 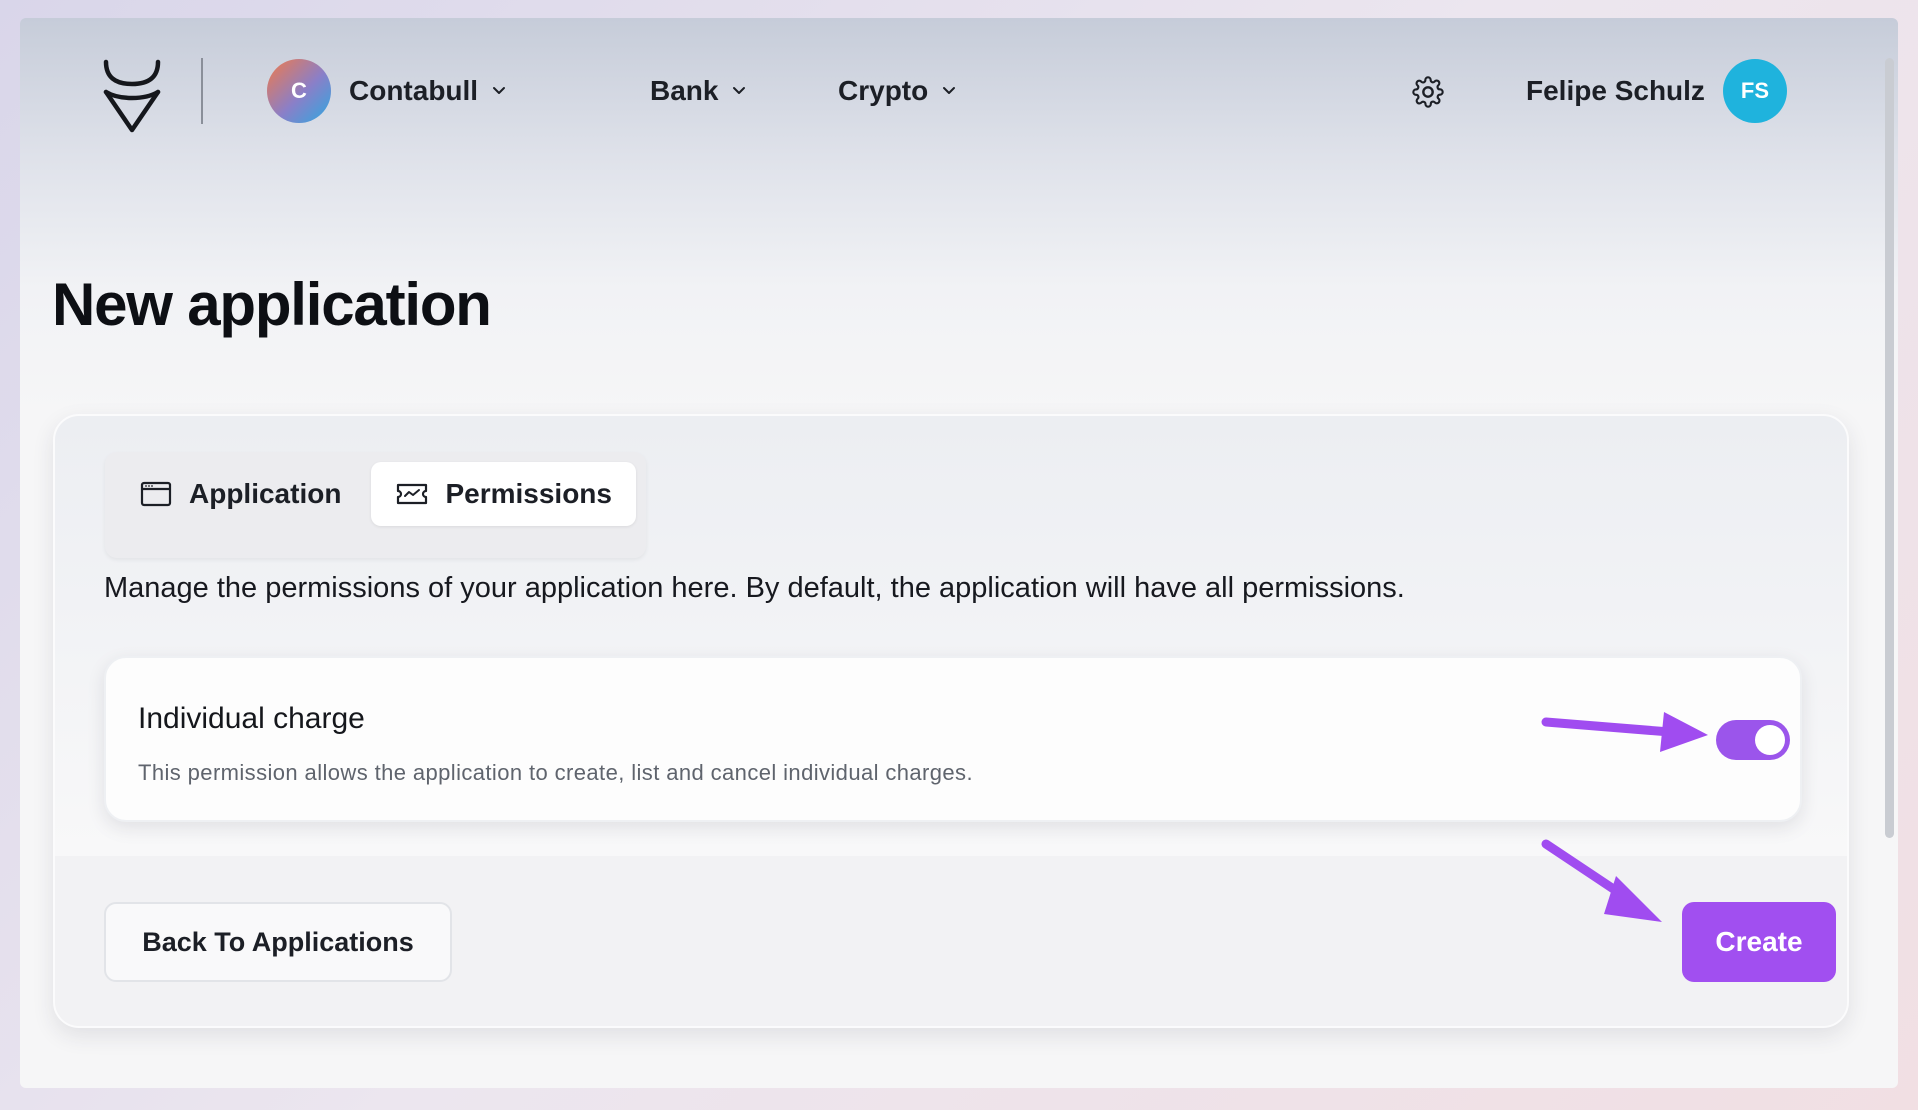 What do you see at coordinates (156, 494) in the screenshot?
I see `window-icon` at bounding box center [156, 494].